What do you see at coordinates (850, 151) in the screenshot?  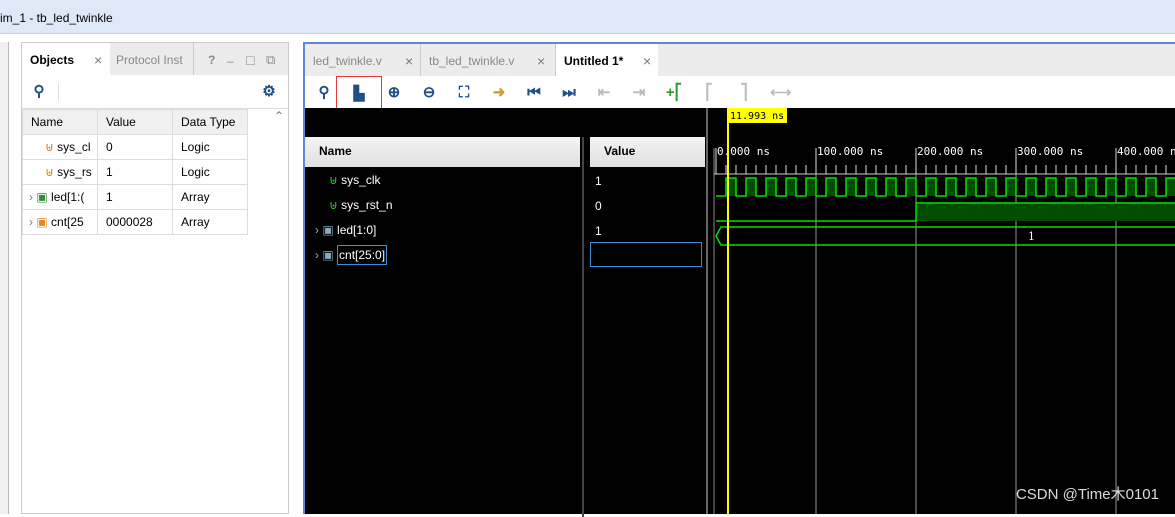 I see `time-label: 100.000 ns` at bounding box center [850, 151].